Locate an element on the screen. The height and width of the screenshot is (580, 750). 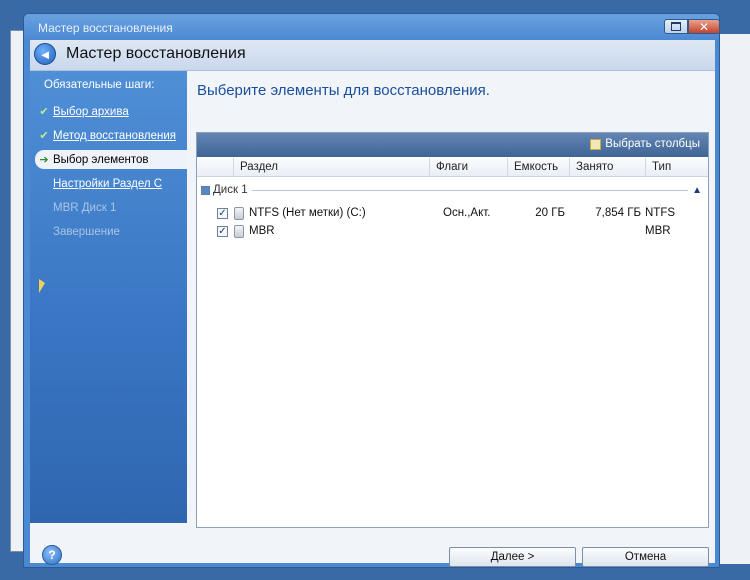
sidebar-item-select-items: ➔ Выбор элементов is located at coordinates (111, 159).